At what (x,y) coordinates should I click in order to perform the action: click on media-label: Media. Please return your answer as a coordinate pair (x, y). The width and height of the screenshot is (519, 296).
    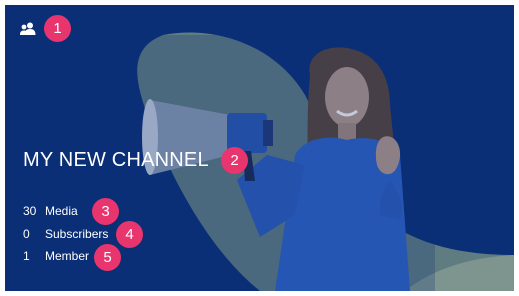
    Looking at the image, I should click on (61, 211).